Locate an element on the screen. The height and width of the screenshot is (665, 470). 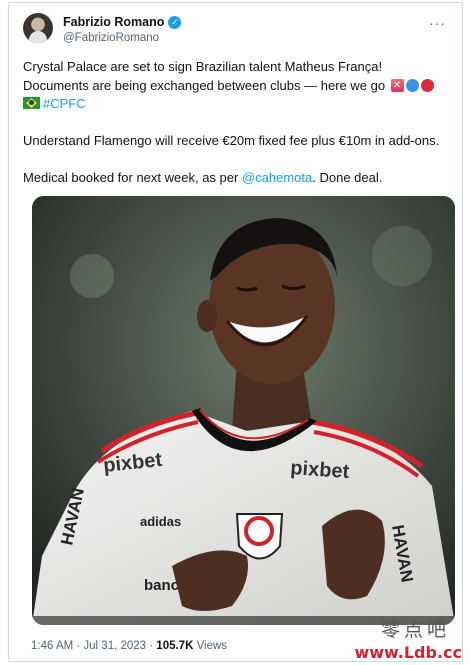
red-circle-emoji-icon is located at coordinates (427, 85).